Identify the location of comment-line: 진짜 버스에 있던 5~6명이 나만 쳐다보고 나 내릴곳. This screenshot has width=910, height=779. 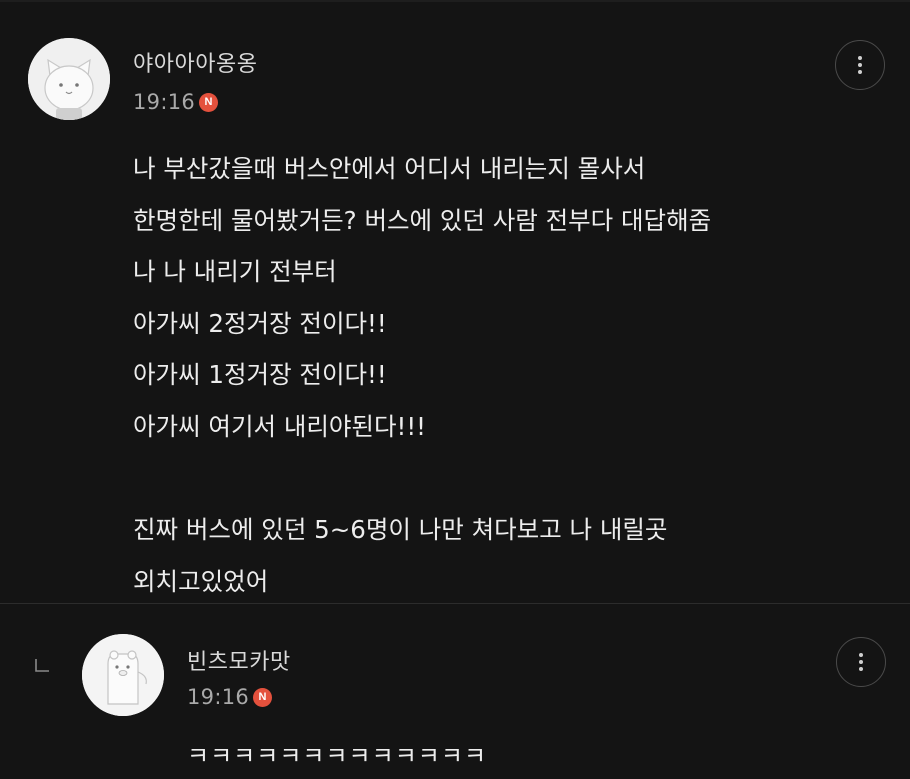
(400, 530).